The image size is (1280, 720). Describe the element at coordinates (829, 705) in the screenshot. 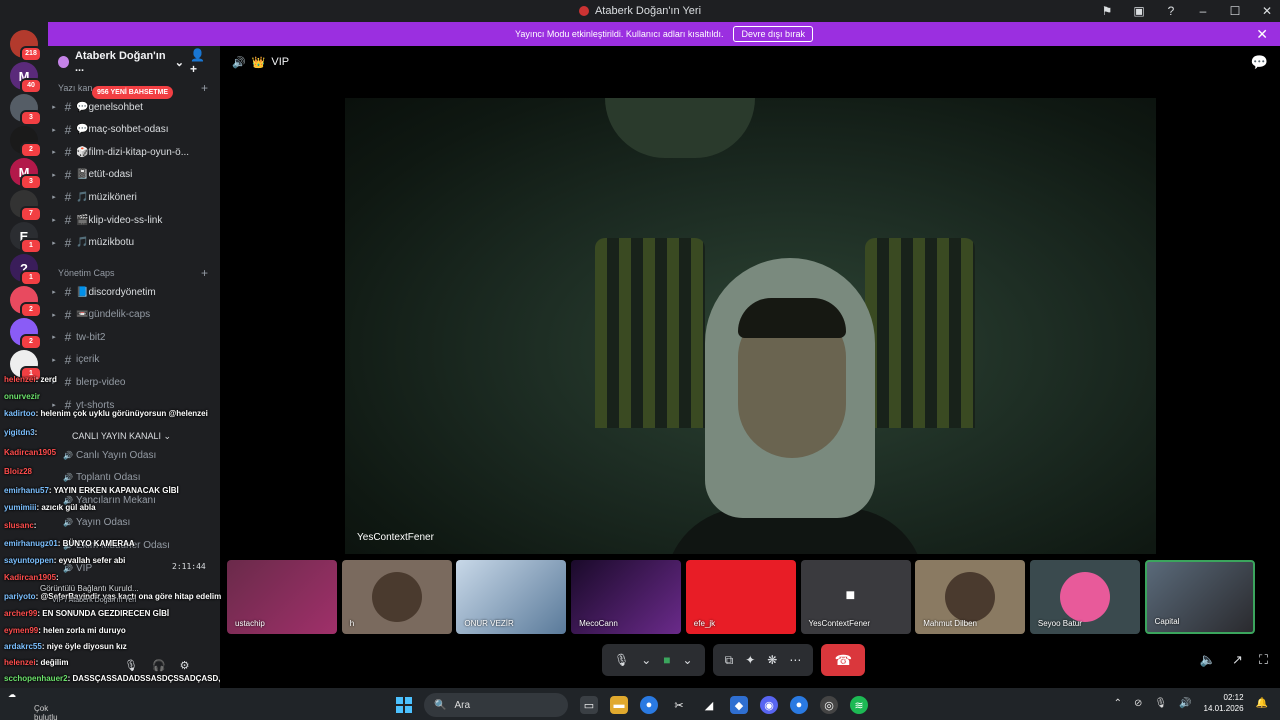

I see `app-icon: ◎` at that location.